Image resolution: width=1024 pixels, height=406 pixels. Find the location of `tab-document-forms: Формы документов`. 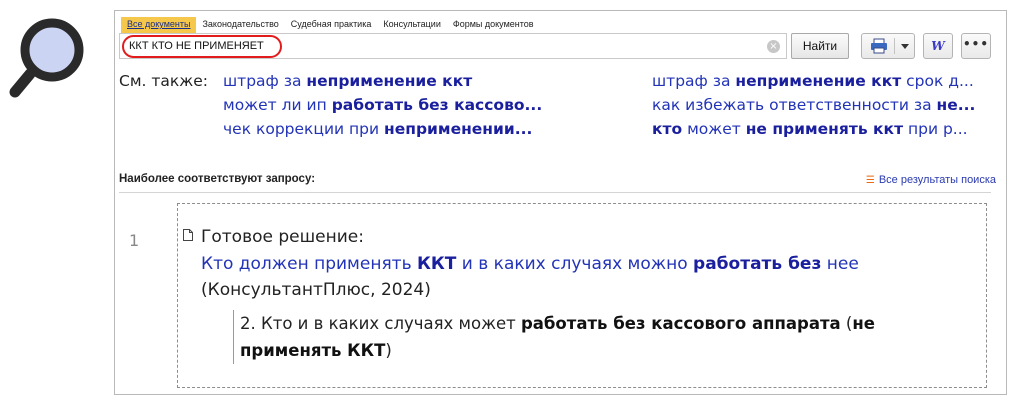

tab-document-forms: Формы документов is located at coordinates (493, 25).